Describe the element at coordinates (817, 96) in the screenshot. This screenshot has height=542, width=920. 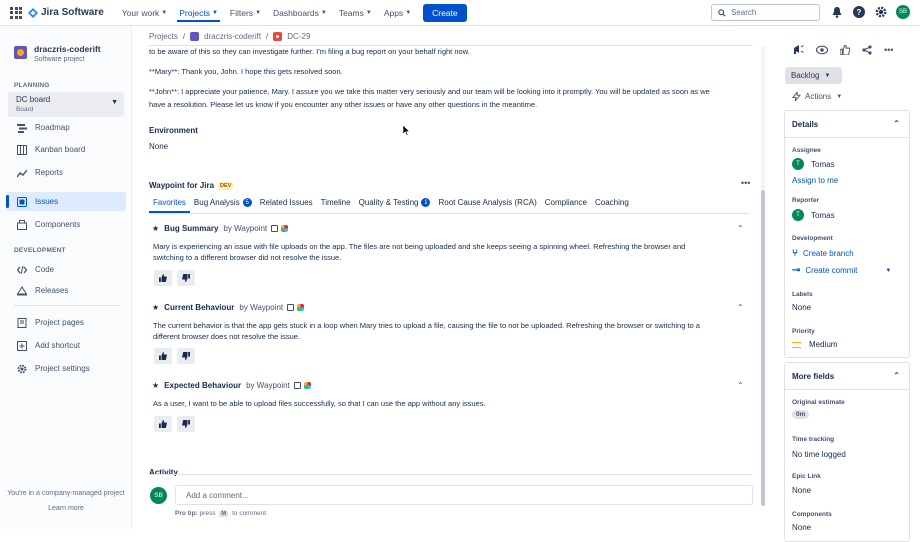
I see `actions-dropdown: Actions ▼` at that location.